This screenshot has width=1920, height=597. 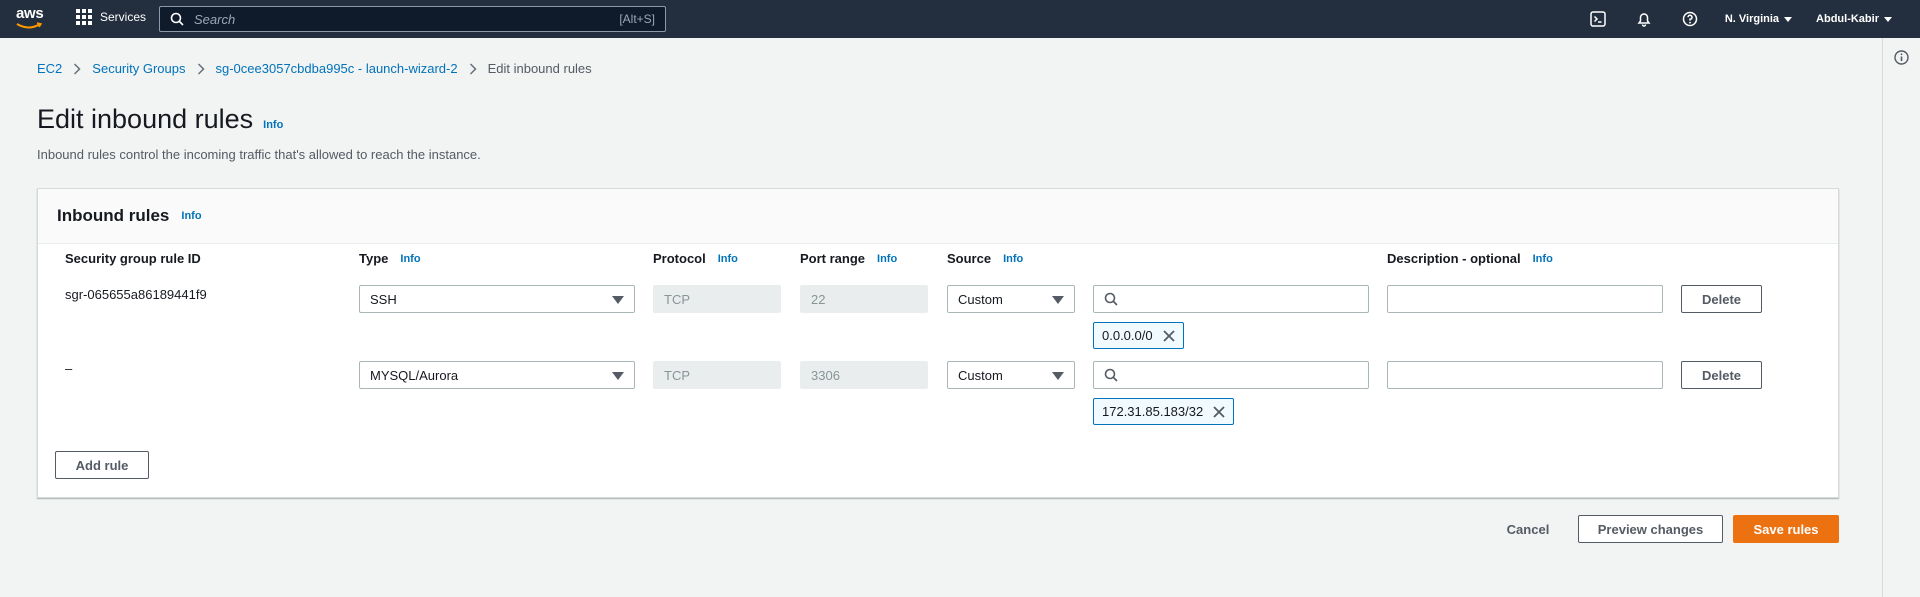 What do you see at coordinates (833, 258) in the screenshot?
I see `column-port-range-label: Port range` at bounding box center [833, 258].